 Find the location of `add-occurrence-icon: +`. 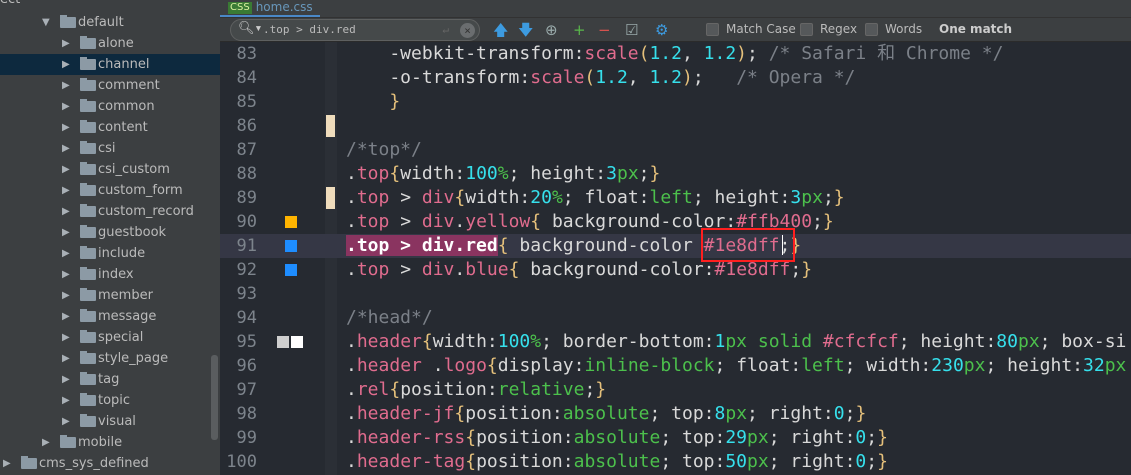

add-occurrence-icon: + is located at coordinates (579, 30).